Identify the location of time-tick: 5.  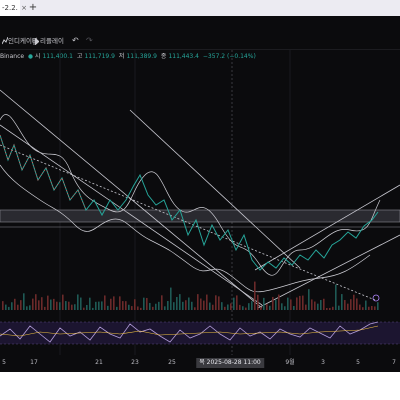
(358, 362).